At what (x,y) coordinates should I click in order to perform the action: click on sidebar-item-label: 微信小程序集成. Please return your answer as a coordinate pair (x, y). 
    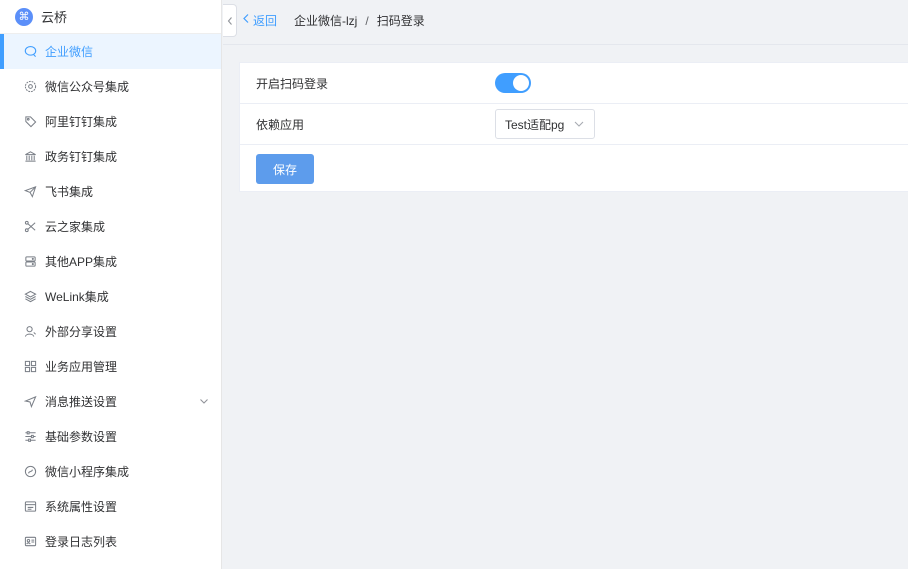
    Looking at the image, I should click on (87, 472).